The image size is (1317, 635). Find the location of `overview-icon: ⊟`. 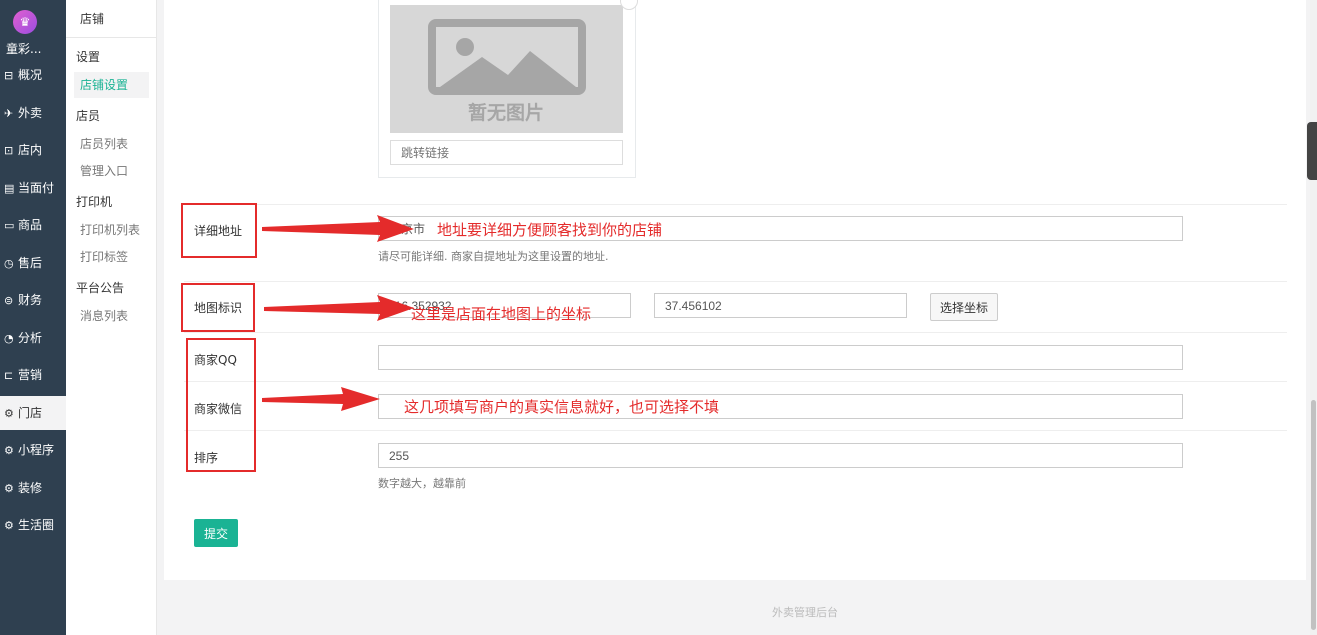

overview-icon: ⊟ is located at coordinates (9, 75).